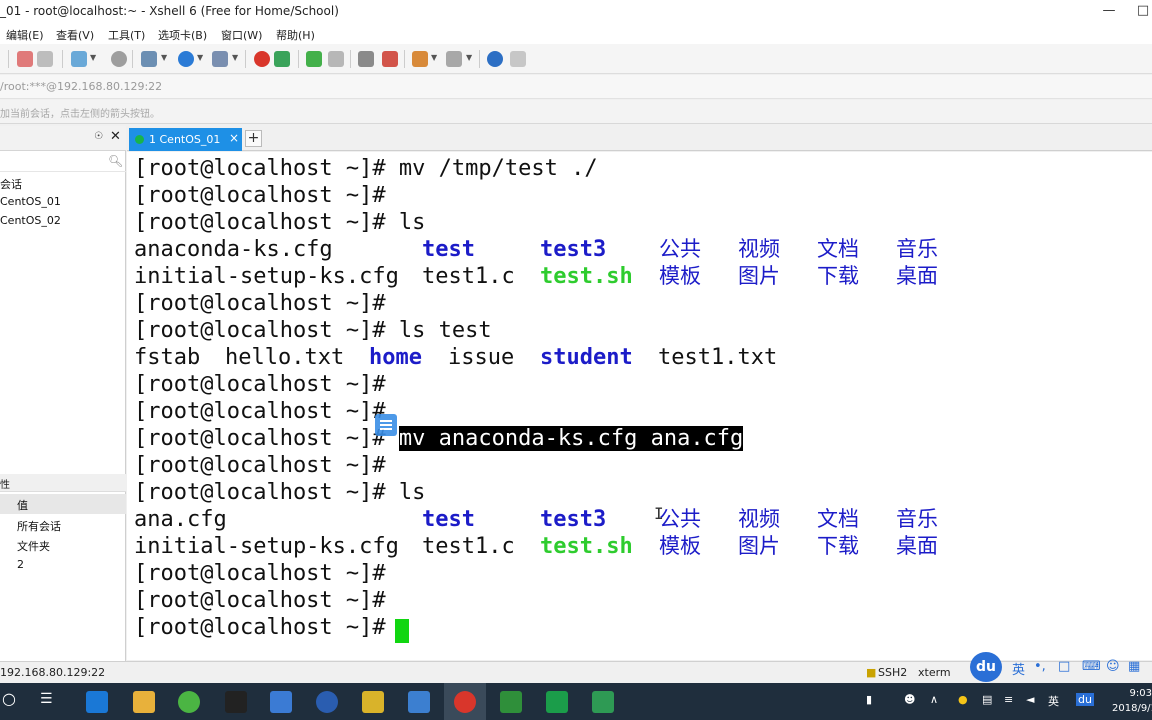 Image resolution: width=1152 pixels, height=720 pixels. What do you see at coordinates (366, 59) in the screenshot?
I see `keyboard-icon` at bounding box center [366, 59].